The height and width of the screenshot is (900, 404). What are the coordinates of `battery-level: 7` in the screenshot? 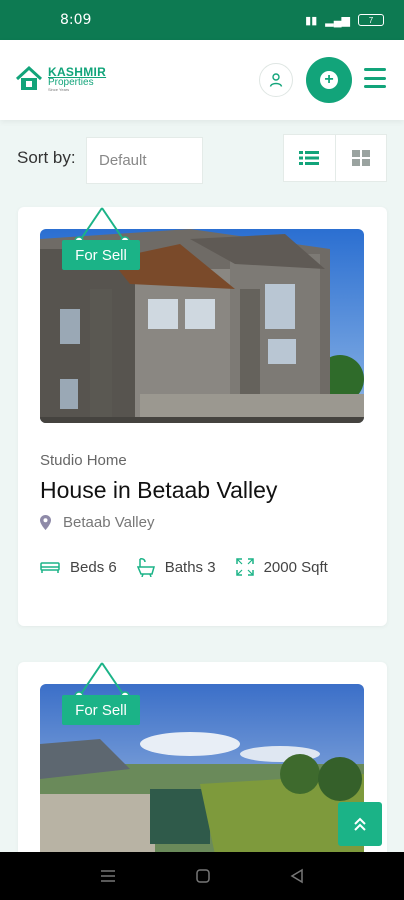 It's located at (371, 20).